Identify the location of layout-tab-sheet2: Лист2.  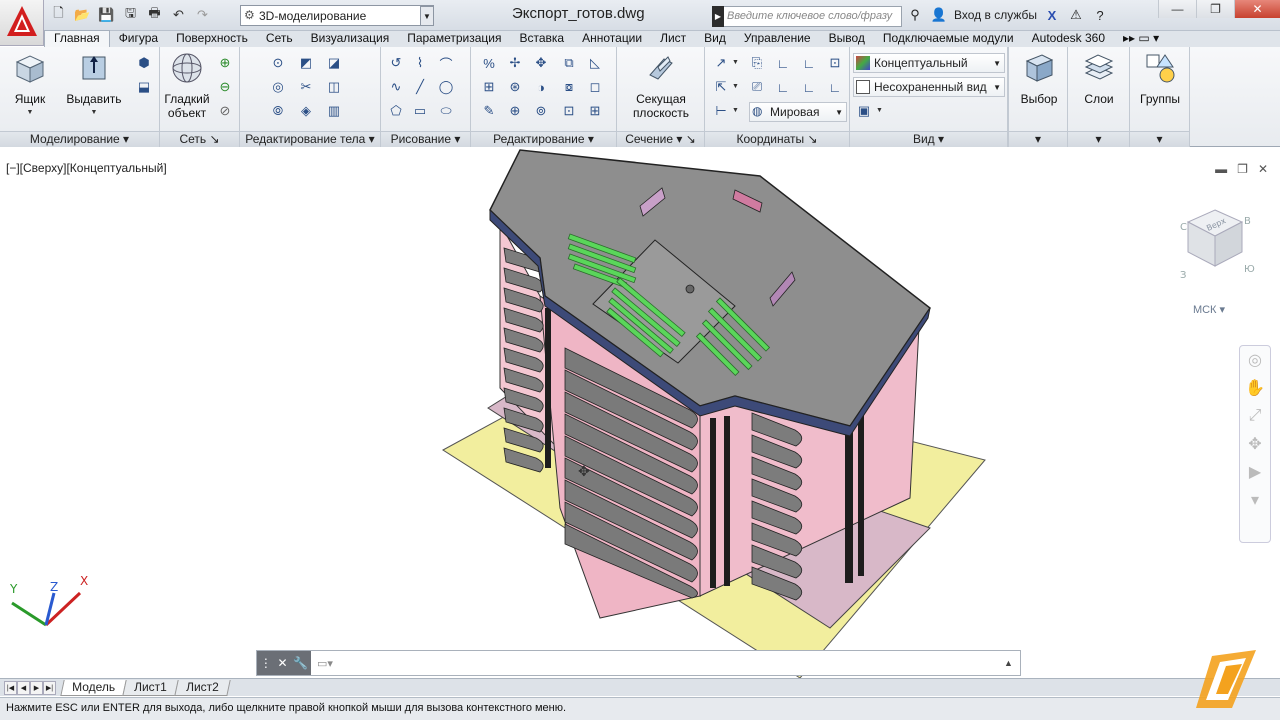
(202, 687).